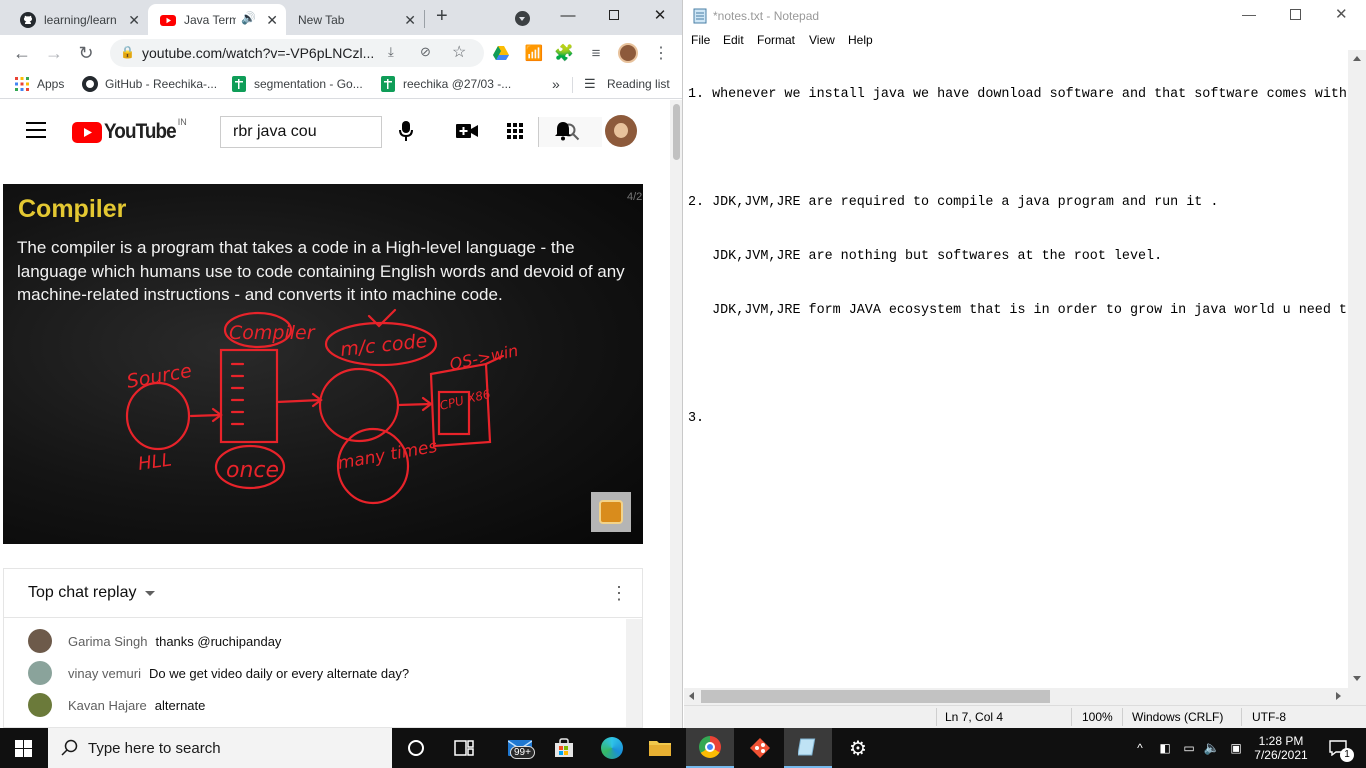  Describe the element at coordinates (660, 748) in the screenshot. I see `file-explorer-icon` at that location.